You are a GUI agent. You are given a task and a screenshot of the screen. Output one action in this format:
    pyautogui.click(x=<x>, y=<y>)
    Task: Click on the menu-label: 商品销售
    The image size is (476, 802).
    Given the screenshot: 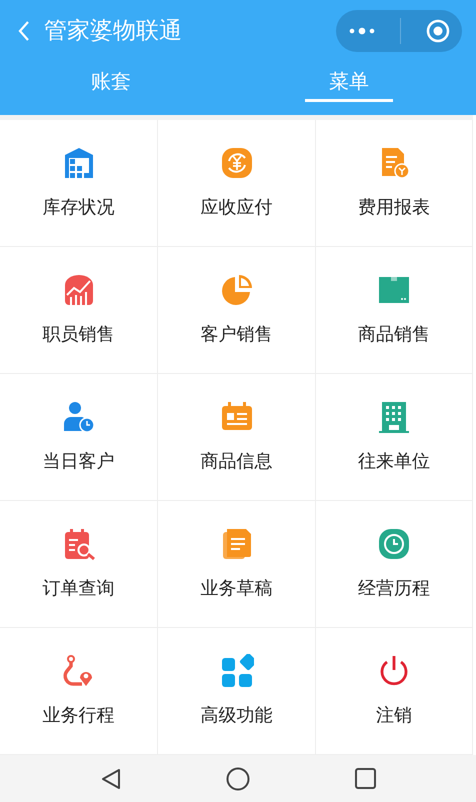 What is the action you would take?
    pyautogui.click(x=394, y=334)
    